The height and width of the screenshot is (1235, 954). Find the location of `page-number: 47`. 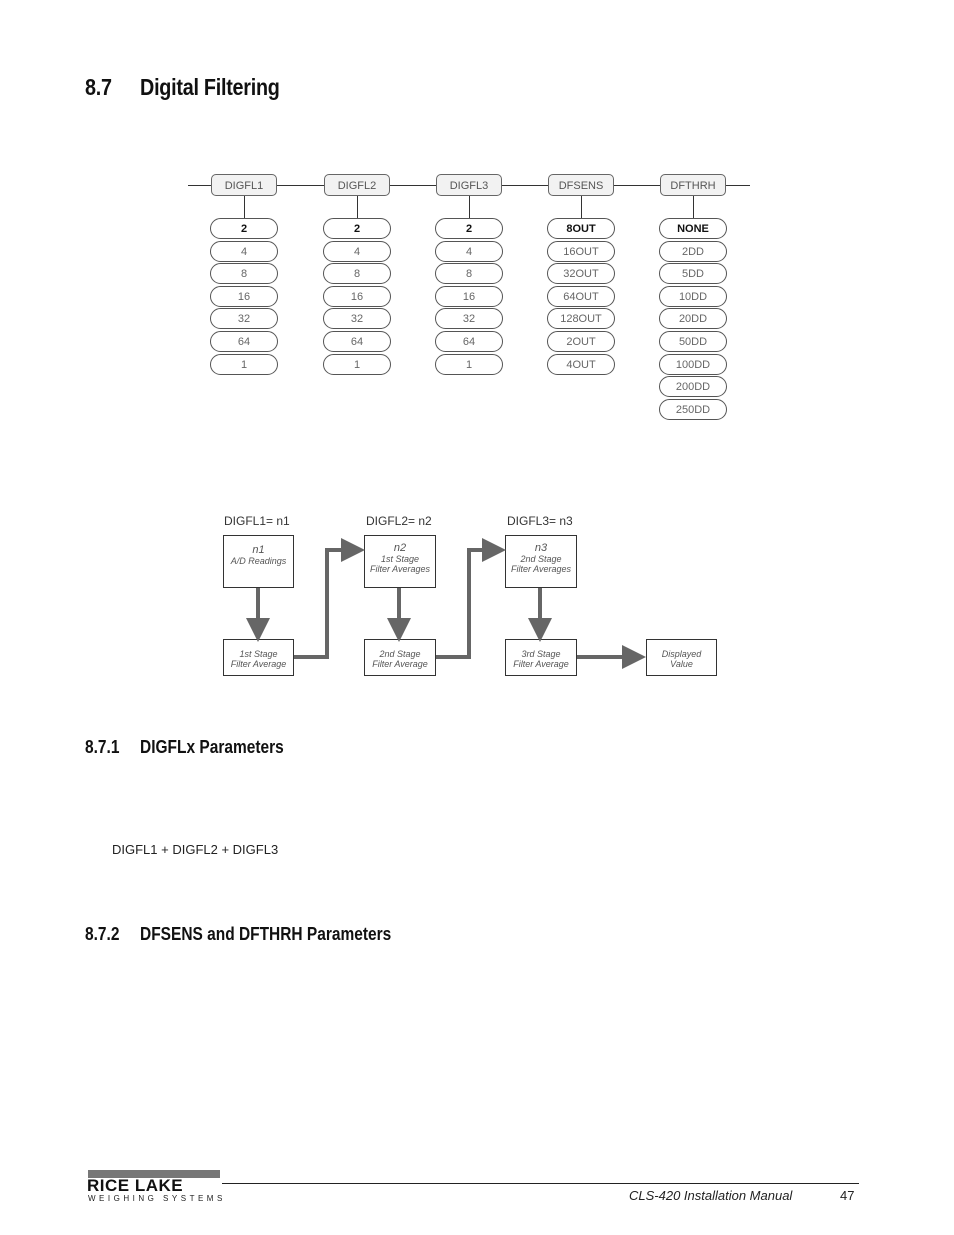

page-number: 47 is located at coordinates (847, 1195).